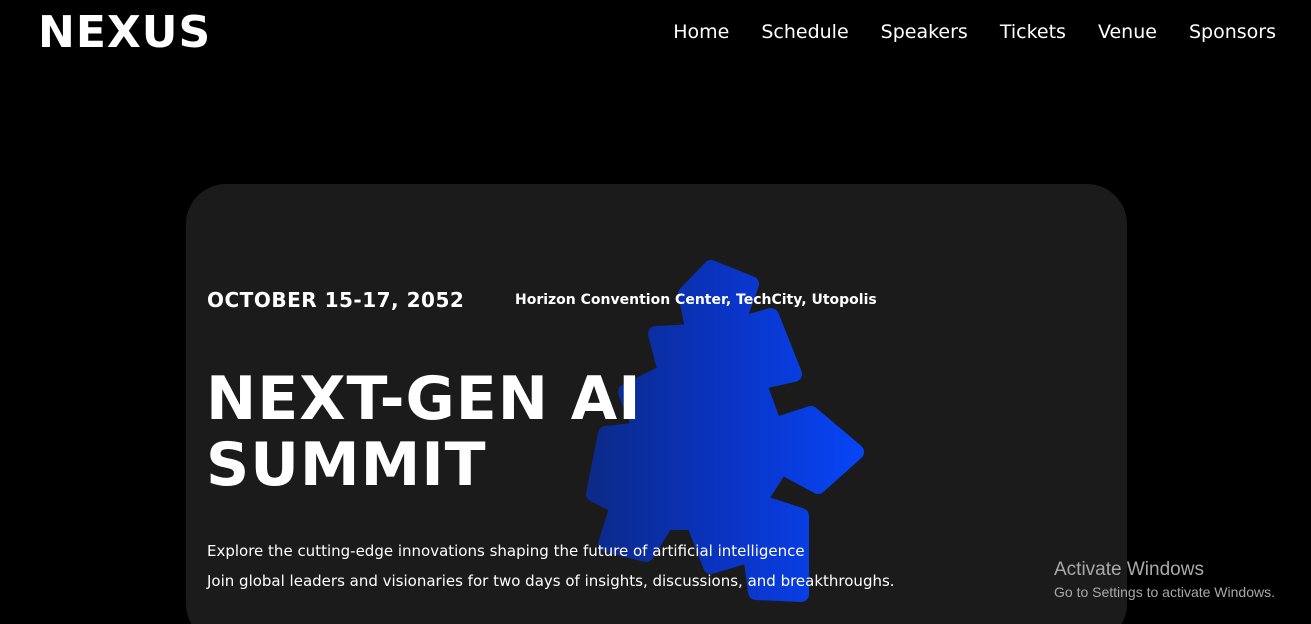 This screenshot has width=1311, height=624. What do you see at coordinates (804, 32) in the screenshot?
I see `nav-item-schedule: Schedule` at bounding box center [804, 32].